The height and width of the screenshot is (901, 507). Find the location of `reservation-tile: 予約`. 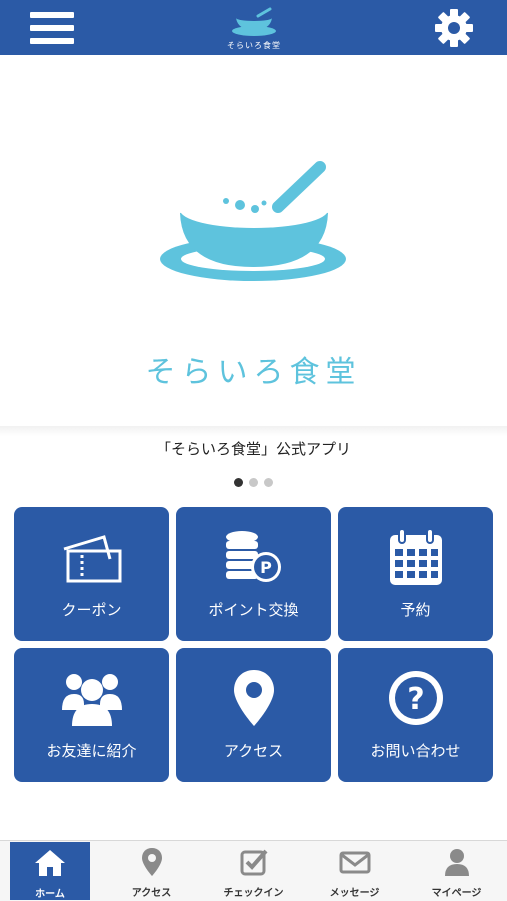

reservation-tile: 予約 is located at coordinates (415, 574).